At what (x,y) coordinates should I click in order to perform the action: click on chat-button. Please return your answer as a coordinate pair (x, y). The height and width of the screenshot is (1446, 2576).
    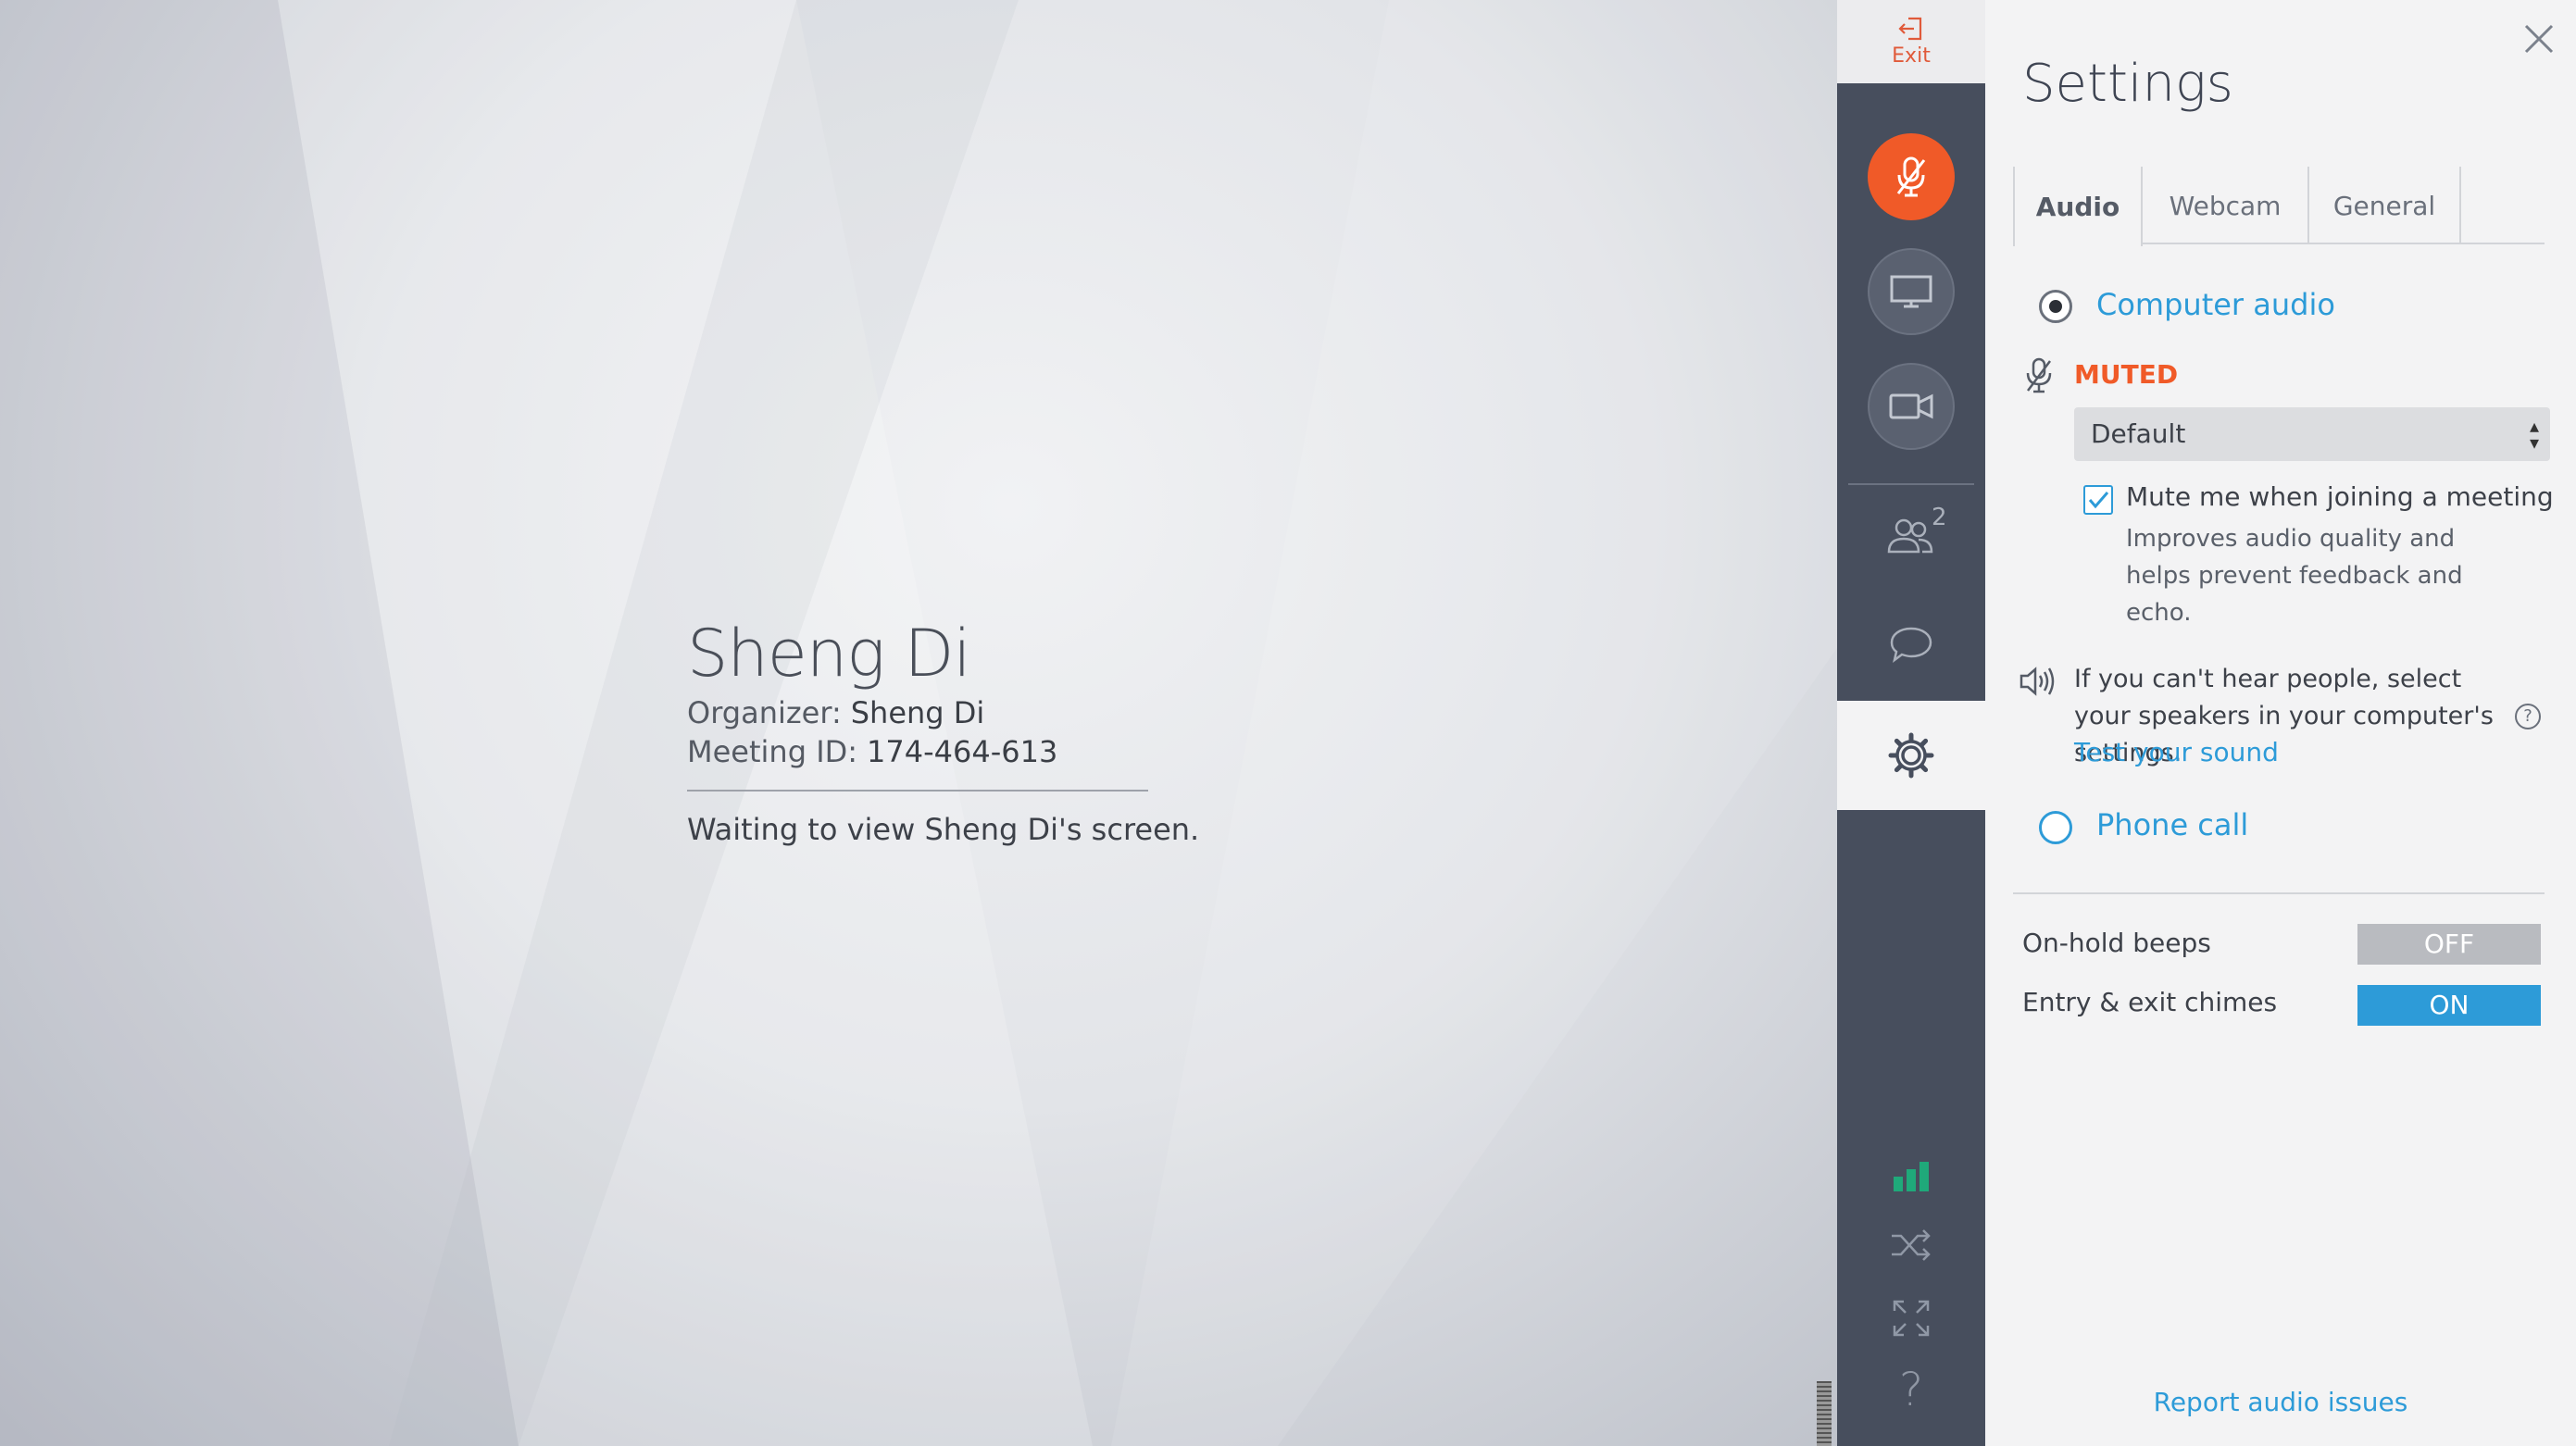
    Looking at the image, I should click on (1911, 644).